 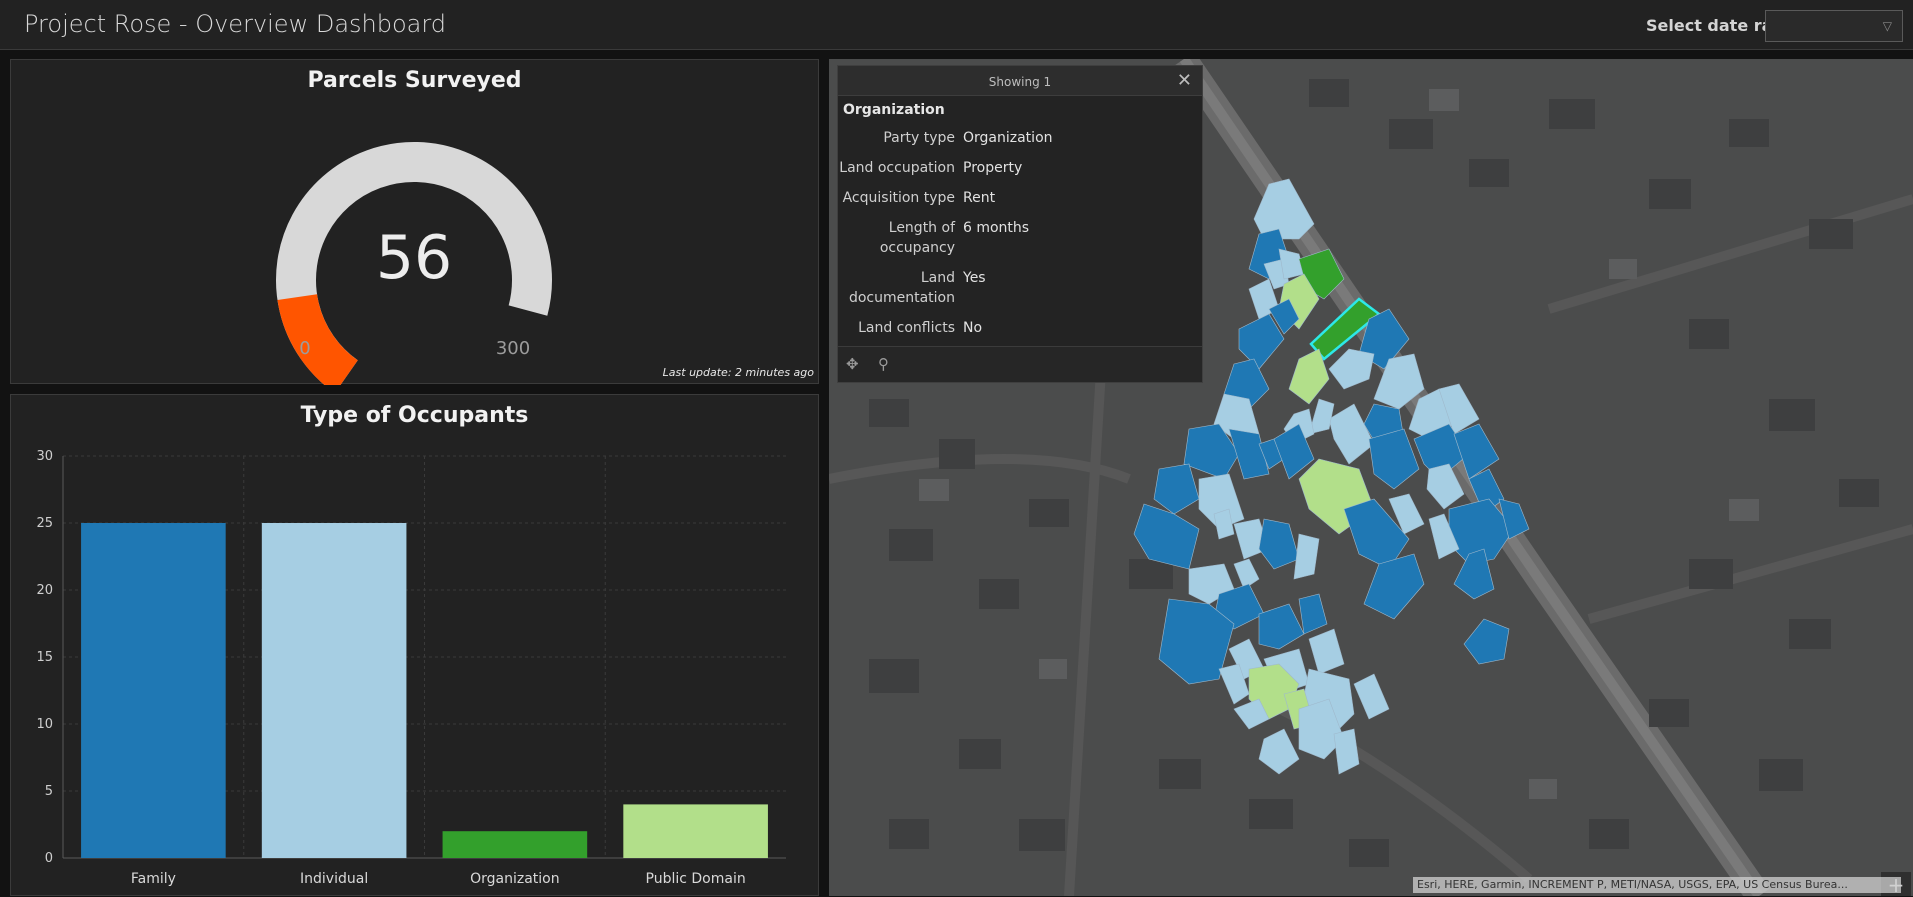 I want to click on last-update: Last update: 2 minutes ago, so click(x=738, y=372).